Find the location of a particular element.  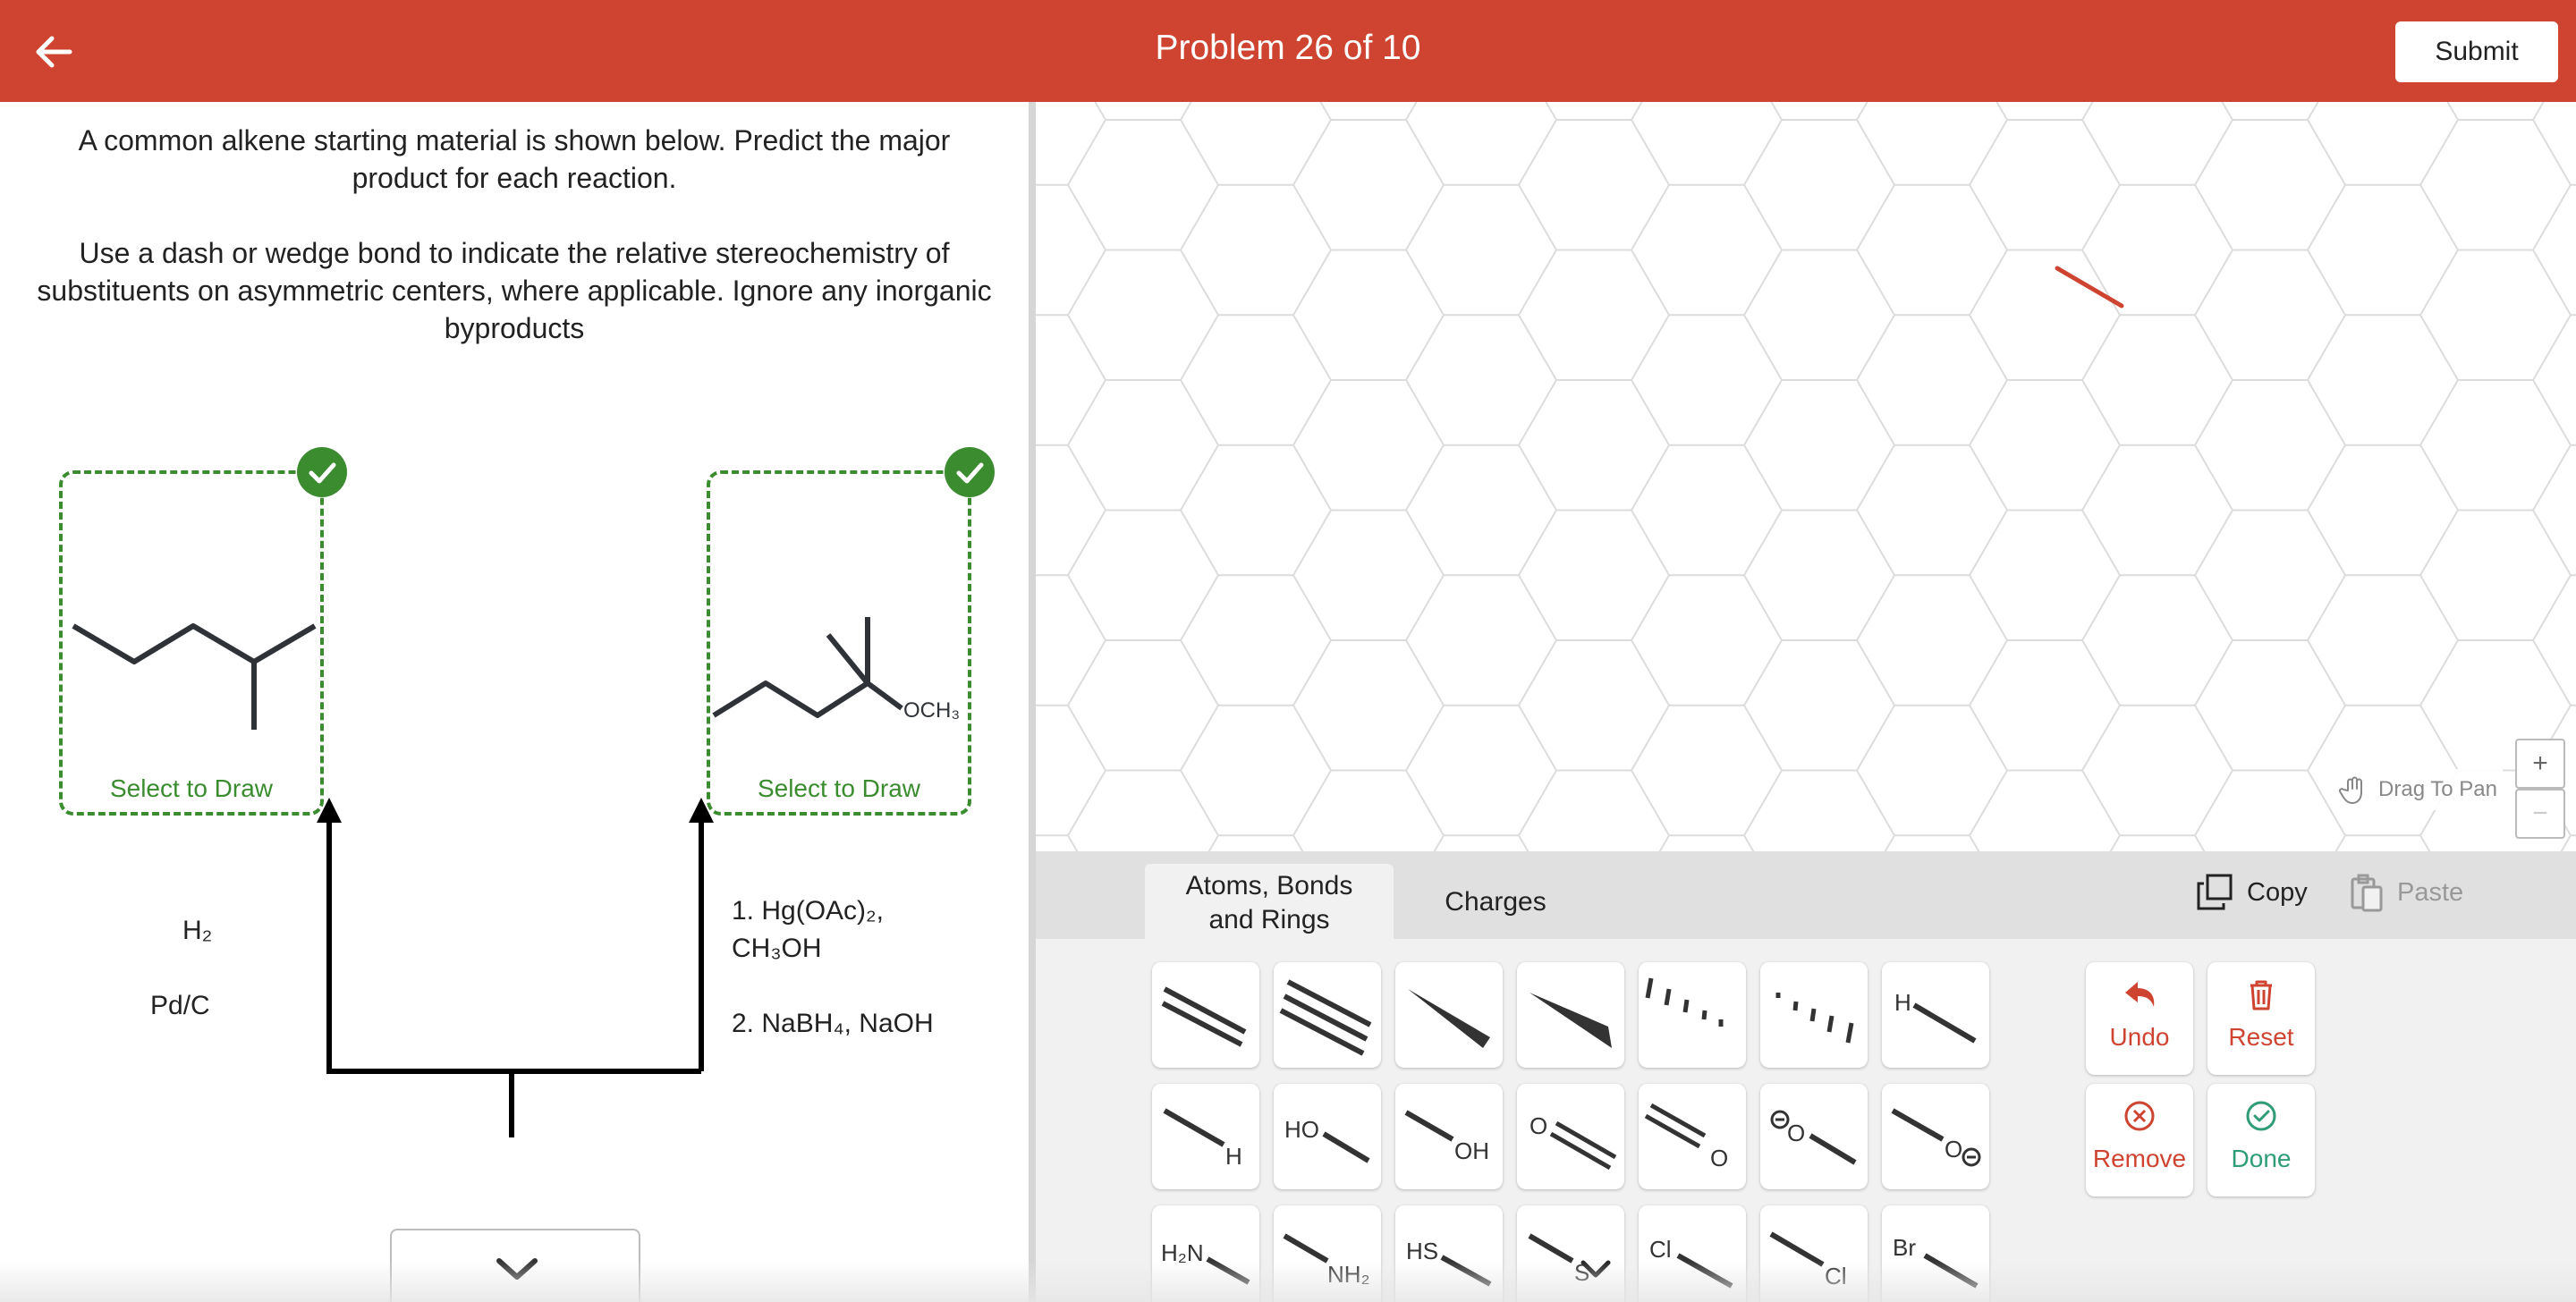

zoom-in-button: + is located at coordinates (2540, 764).